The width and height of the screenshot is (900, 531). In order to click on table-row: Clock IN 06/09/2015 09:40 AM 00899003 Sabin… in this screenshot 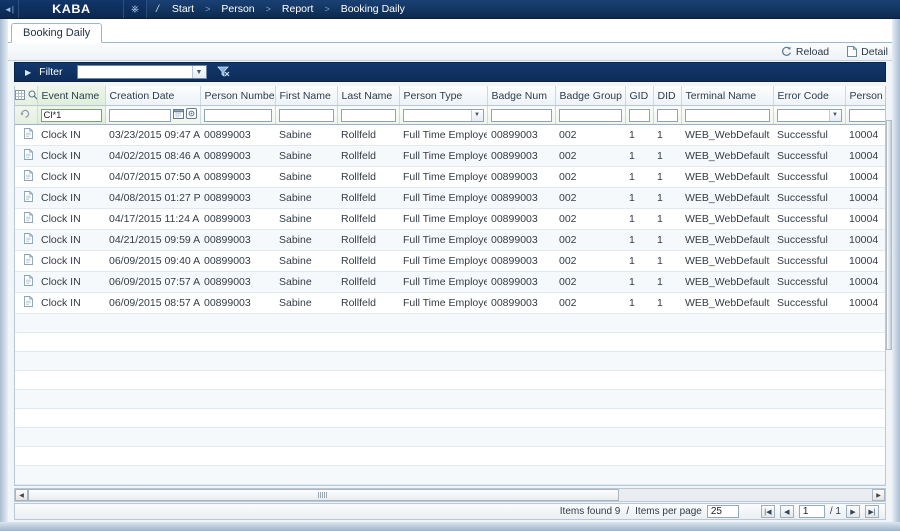, I will do `click(450, 261)`.